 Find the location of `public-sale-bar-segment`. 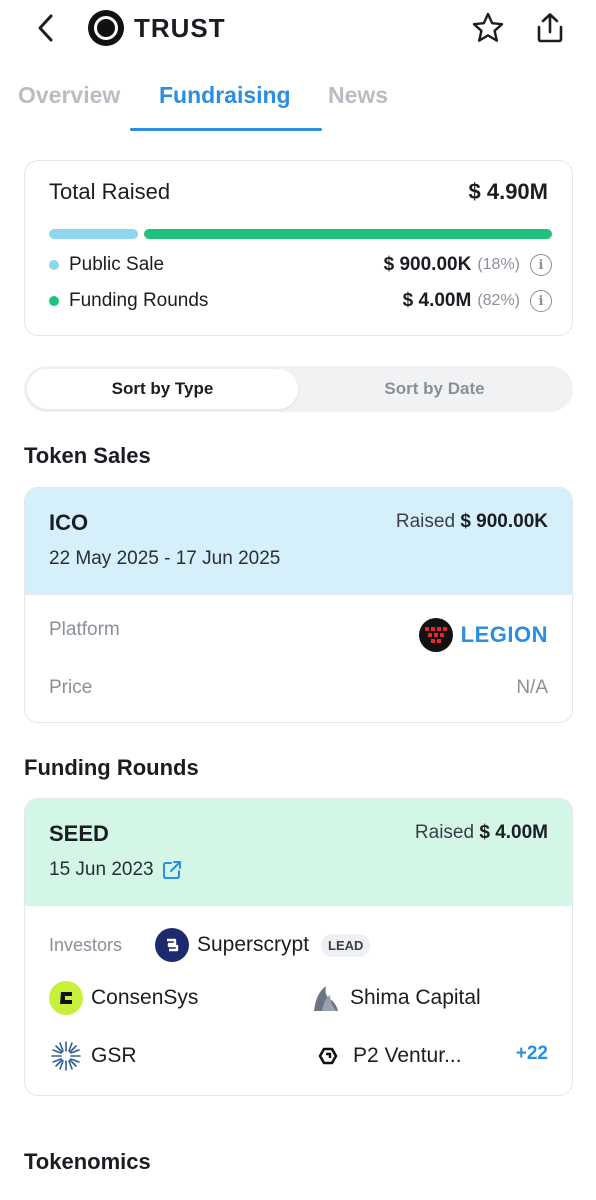

public-sale-bar-segment is located at coordinates (93, 234).